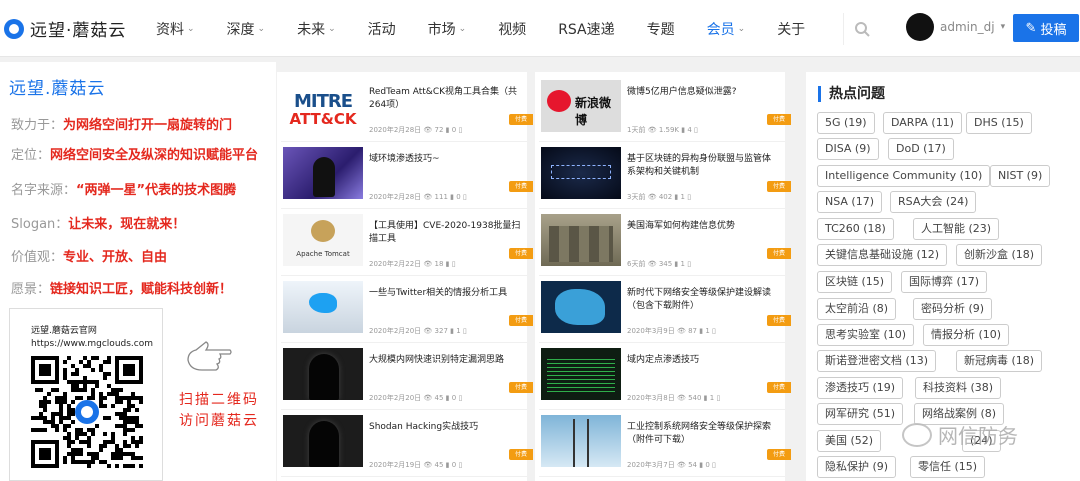 The height and width of the screenshot is (481, 1080). Describe the element at coordinates (922, 123) in the screenshot. I see `tag-item: DARPA (11)` at that location.